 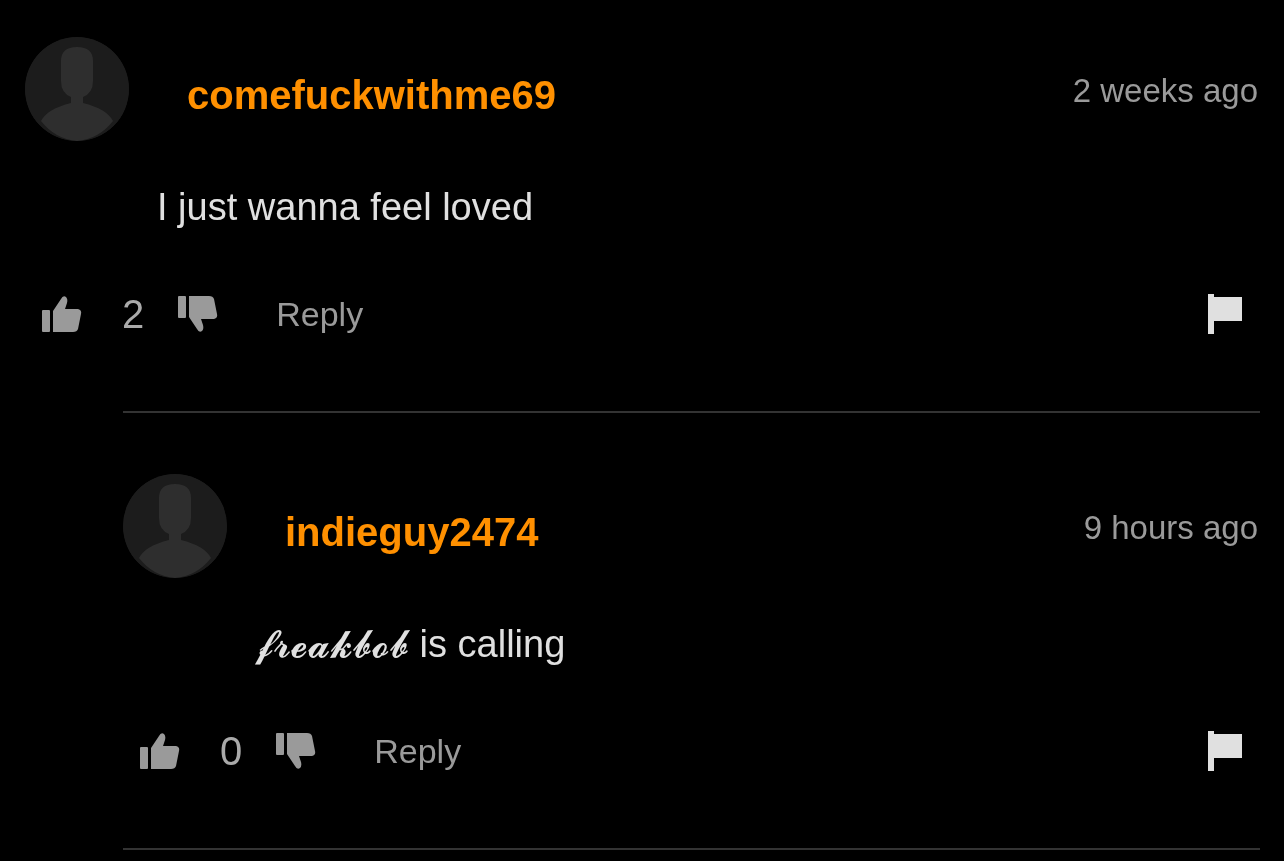 I want to click on vote-count: 0, so click(x=231, y=751).